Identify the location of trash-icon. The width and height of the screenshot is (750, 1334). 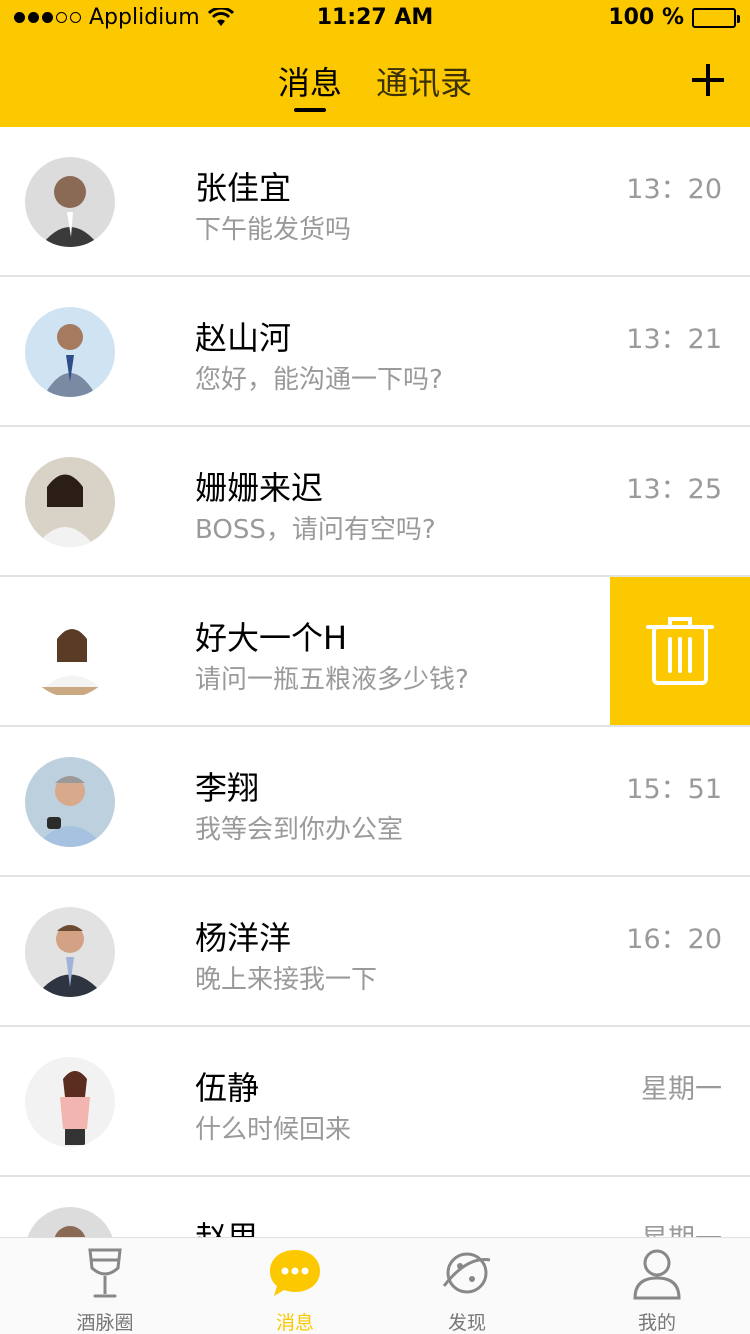
(680, 651).